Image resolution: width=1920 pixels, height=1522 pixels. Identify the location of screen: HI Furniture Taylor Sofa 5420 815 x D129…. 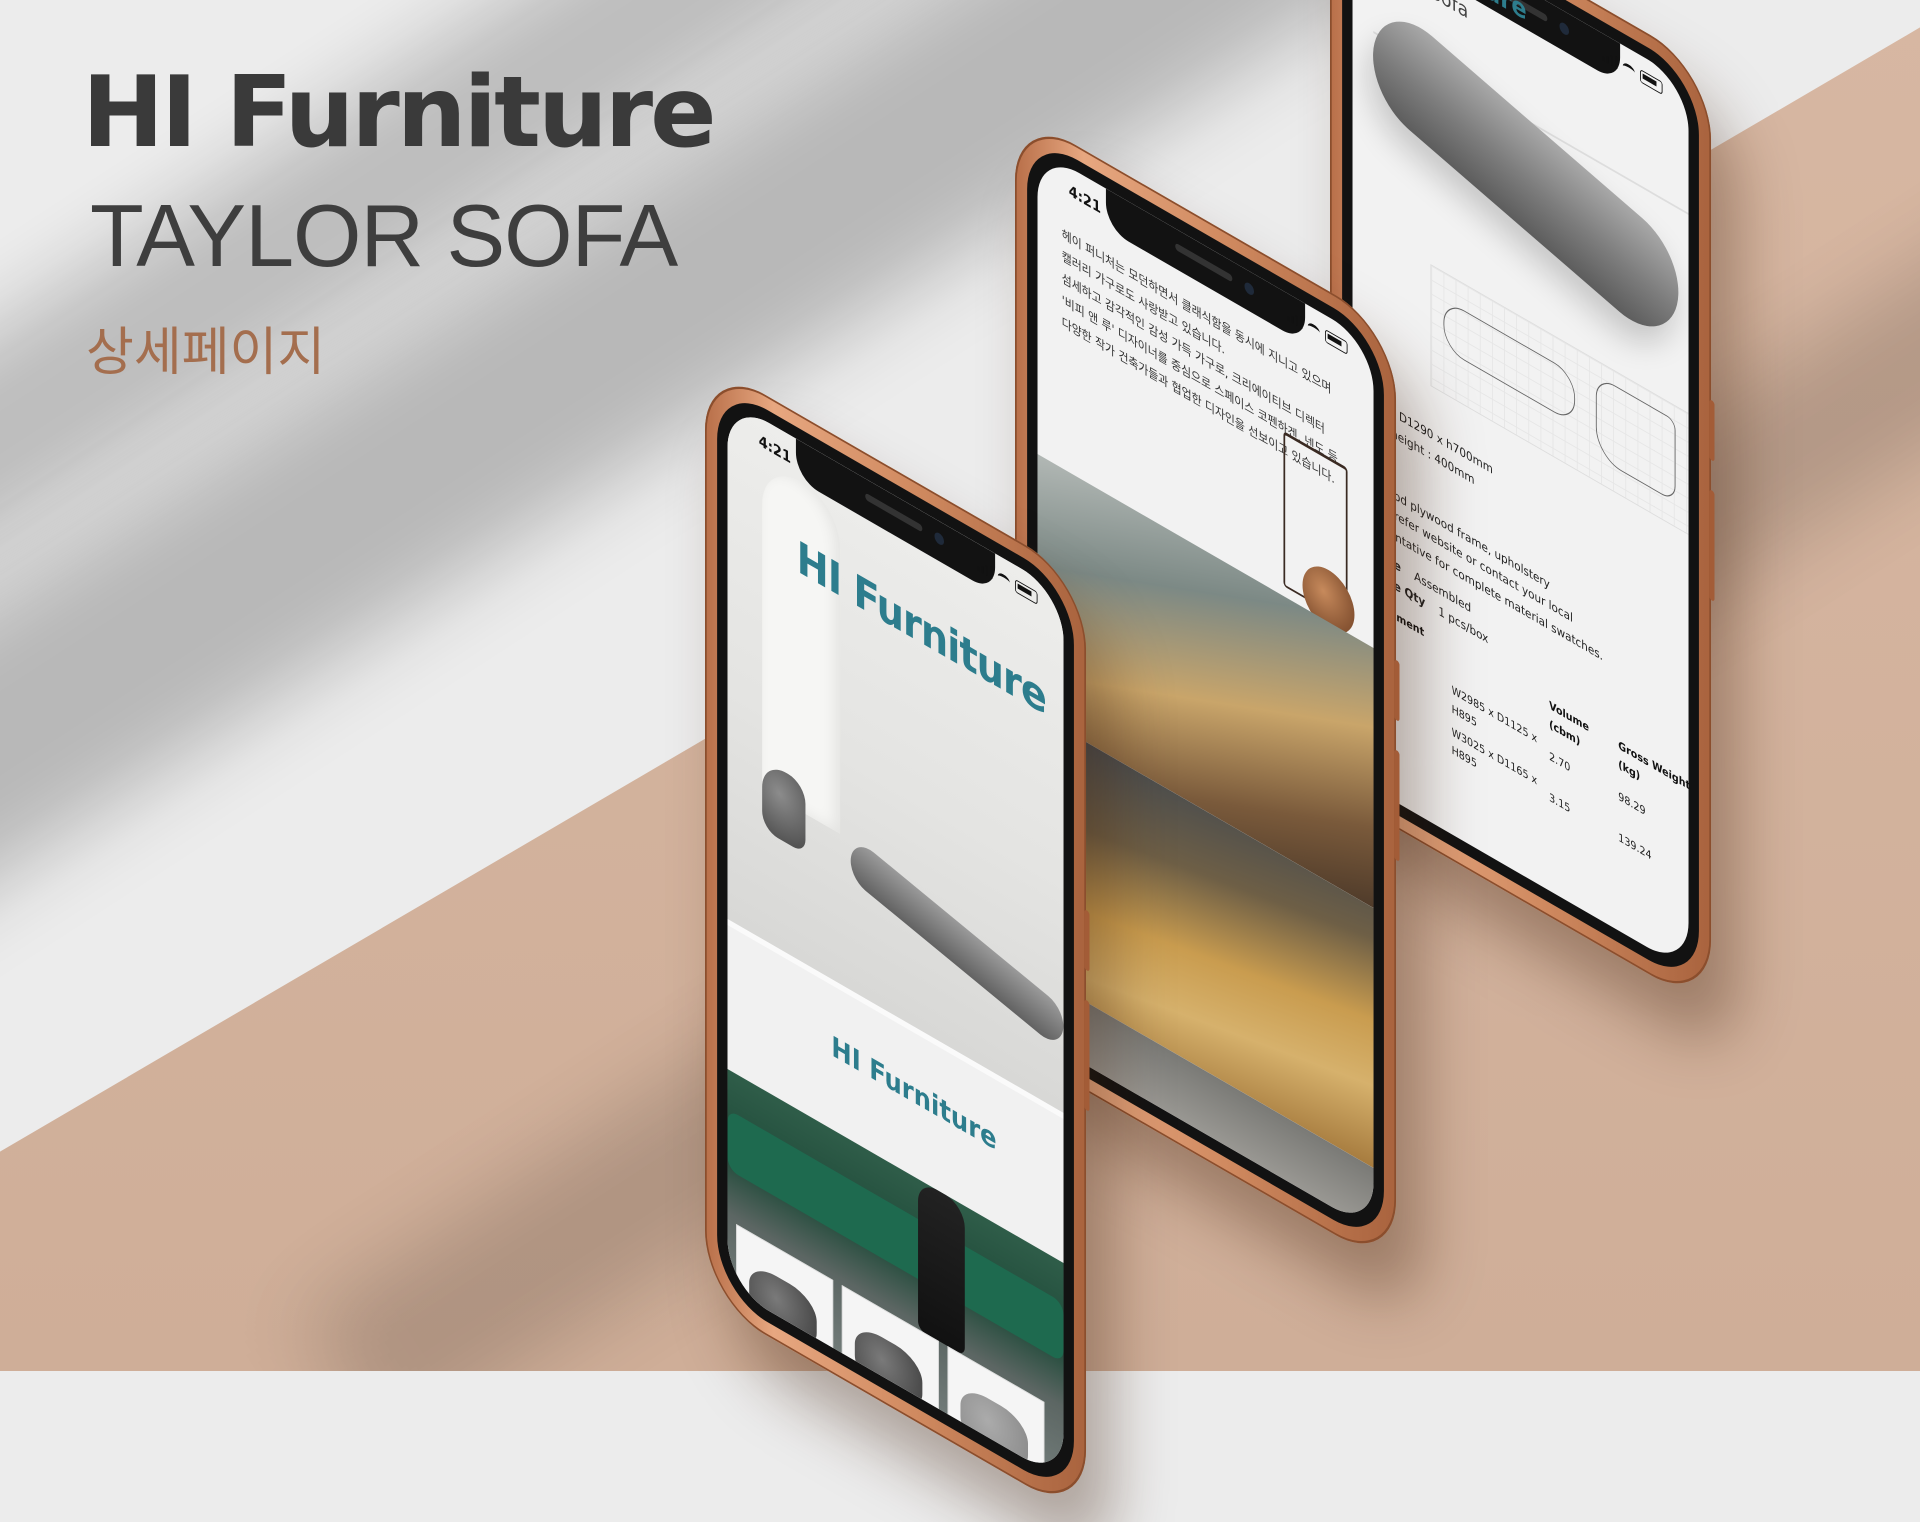
(1520, 485).